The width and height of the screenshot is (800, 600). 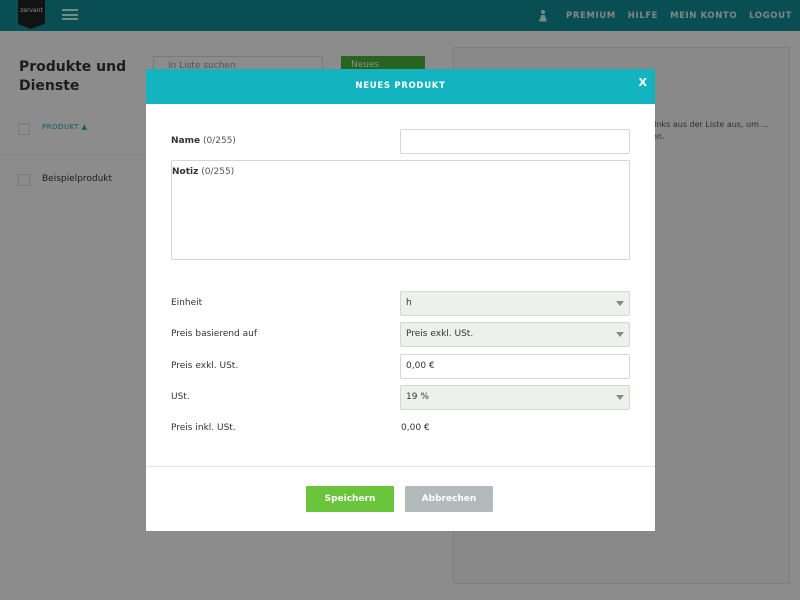 What do you see at coordinates (515, 141) in the screenshot?
I see `name-input` at bounding box center [515, 141].